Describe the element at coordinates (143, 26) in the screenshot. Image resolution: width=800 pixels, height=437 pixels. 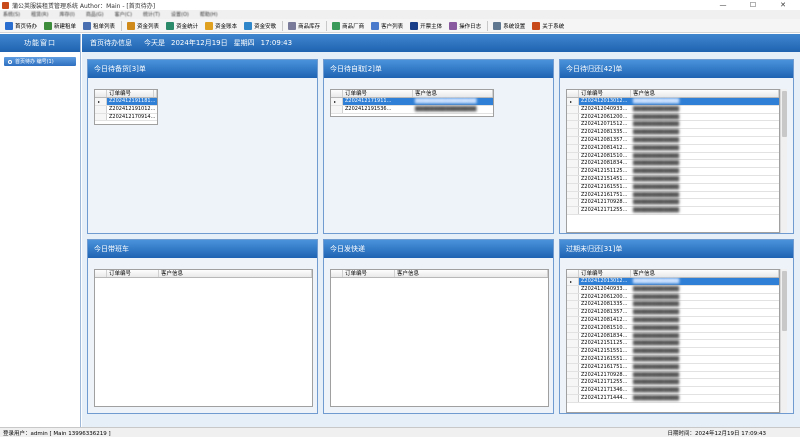
I see `fund-list-button: 资金列表` at that location.